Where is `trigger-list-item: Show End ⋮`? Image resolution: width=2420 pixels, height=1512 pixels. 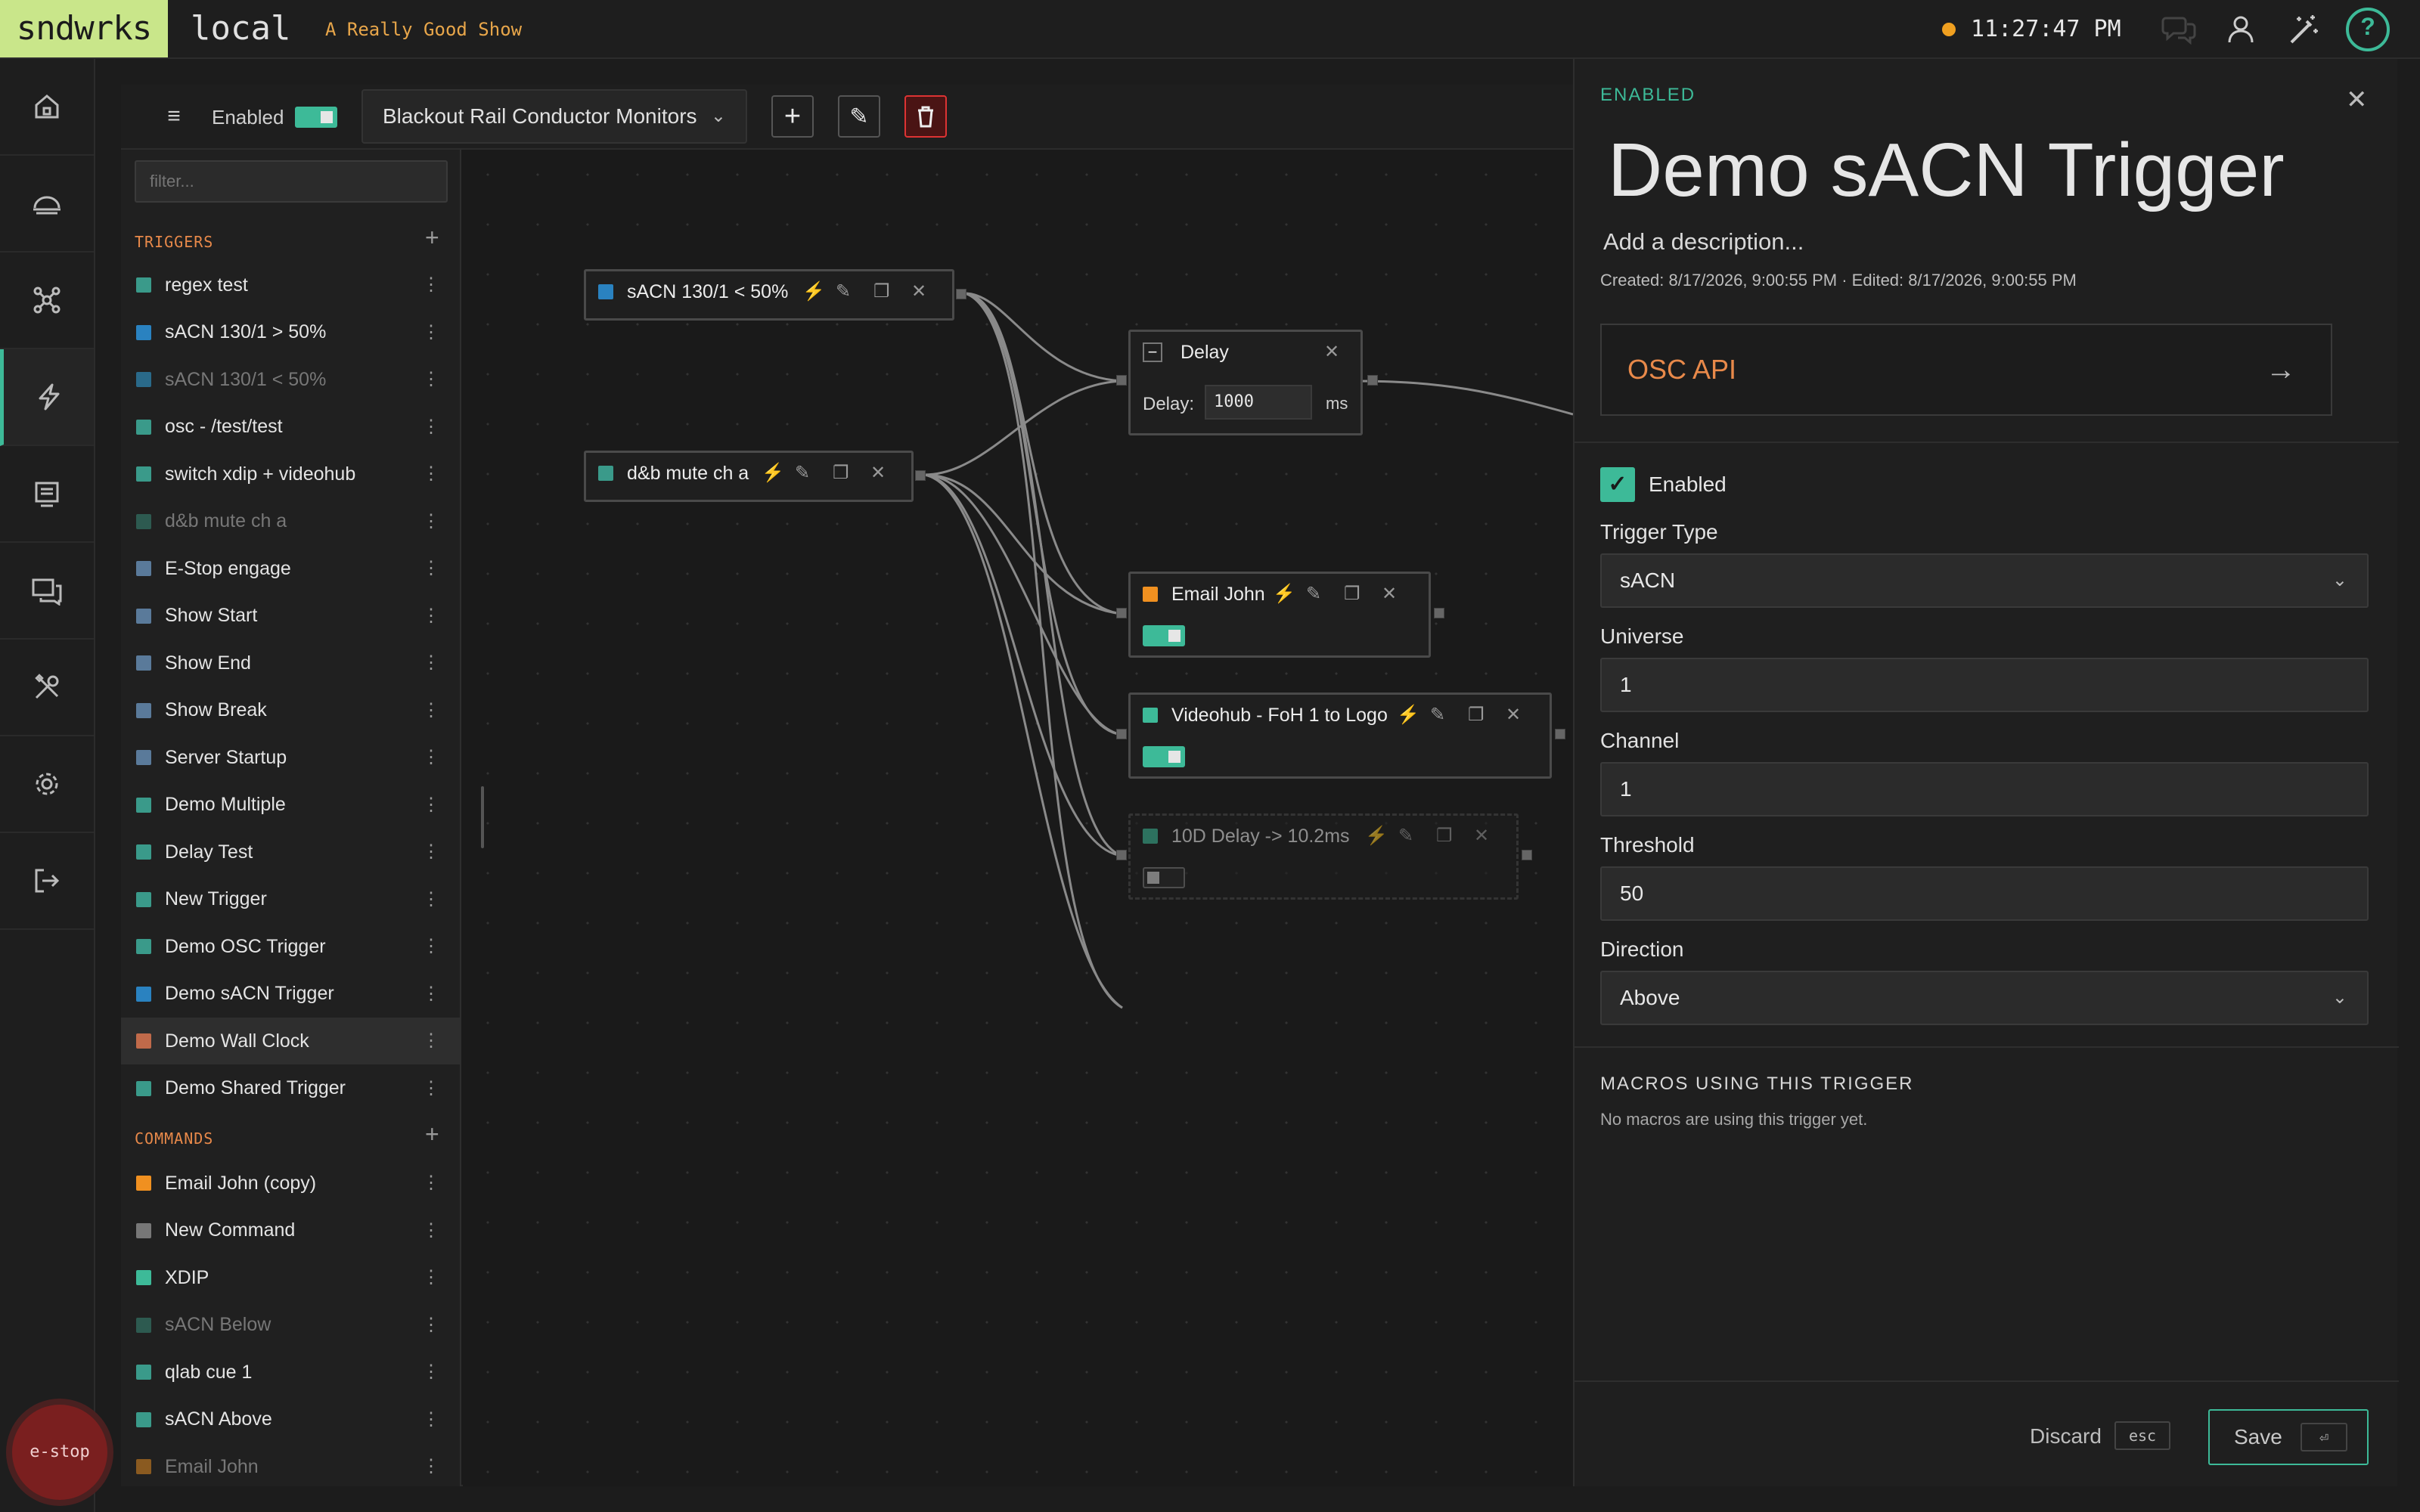 trigger-list-item: Show End ⋮ is located at coordinates (290, 663).